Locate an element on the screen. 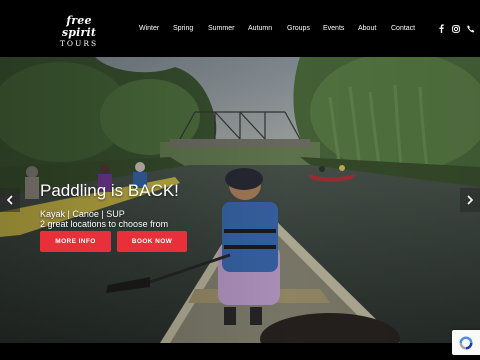 The image size is (480, 360). phone-icon is located at coordinates (471, 28).